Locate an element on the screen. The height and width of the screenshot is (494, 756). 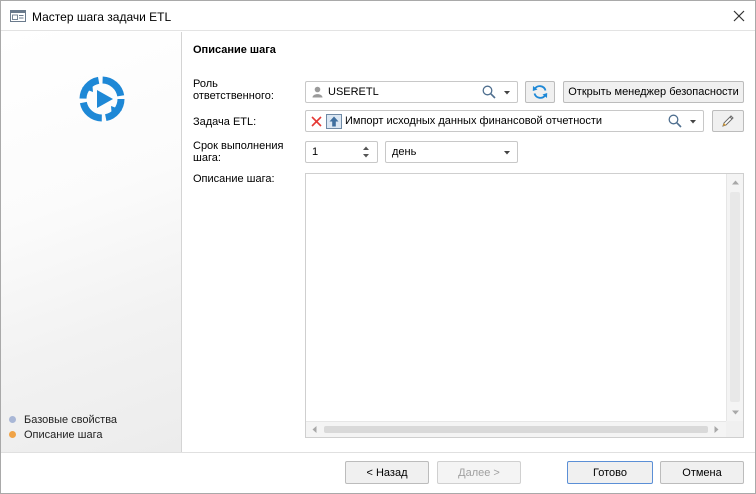
clear-x-icon is located at coordinates (316, 121).